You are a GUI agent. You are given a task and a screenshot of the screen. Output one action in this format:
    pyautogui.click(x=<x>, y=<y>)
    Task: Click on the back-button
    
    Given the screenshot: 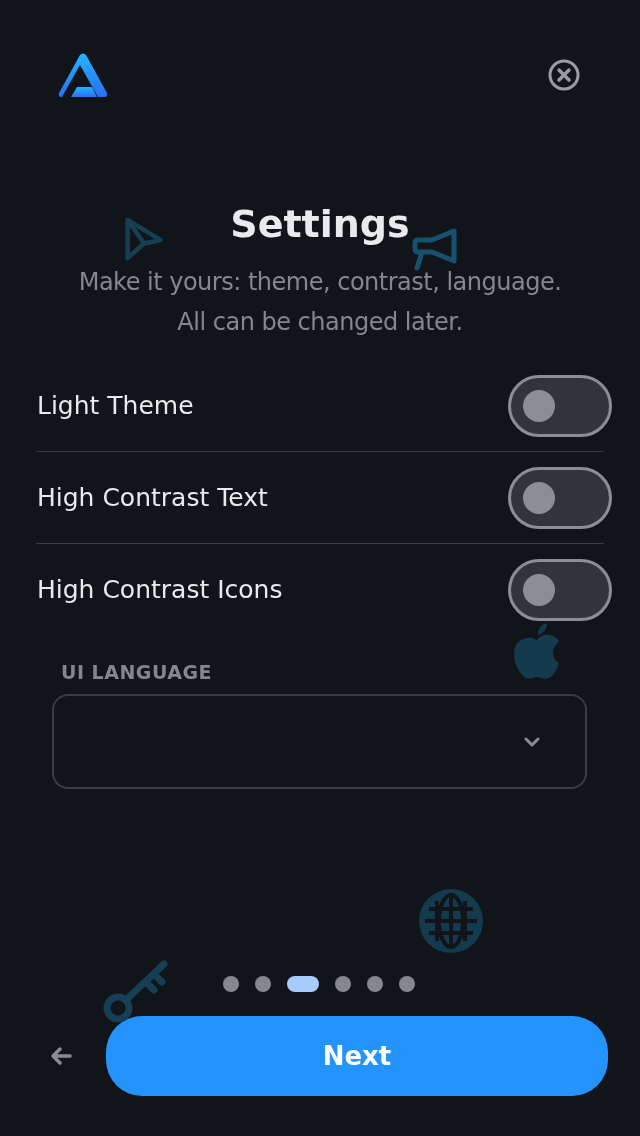 What is the action you would take?
    pyautogui.click(x=61, y=1056)
    